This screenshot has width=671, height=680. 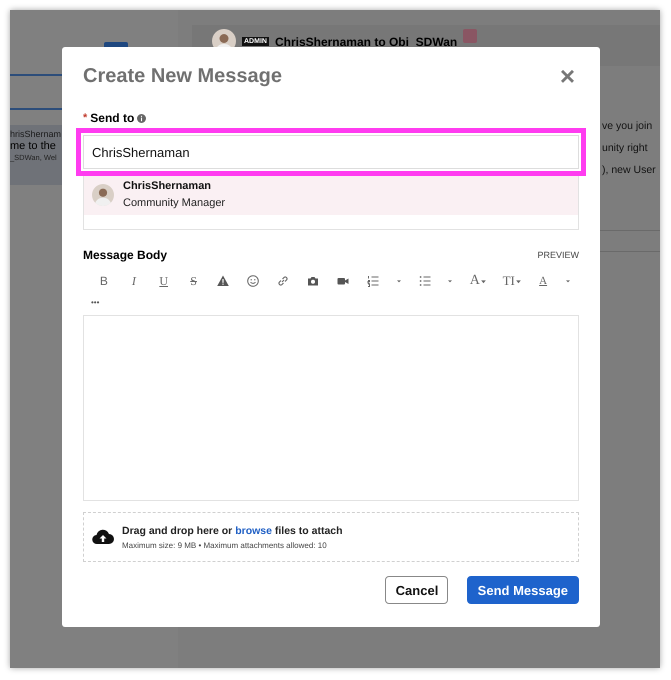 What do you see at coordinates (104, 281) in the screenshot?
I see `bold-button: B` at bounding box center [104, 281].